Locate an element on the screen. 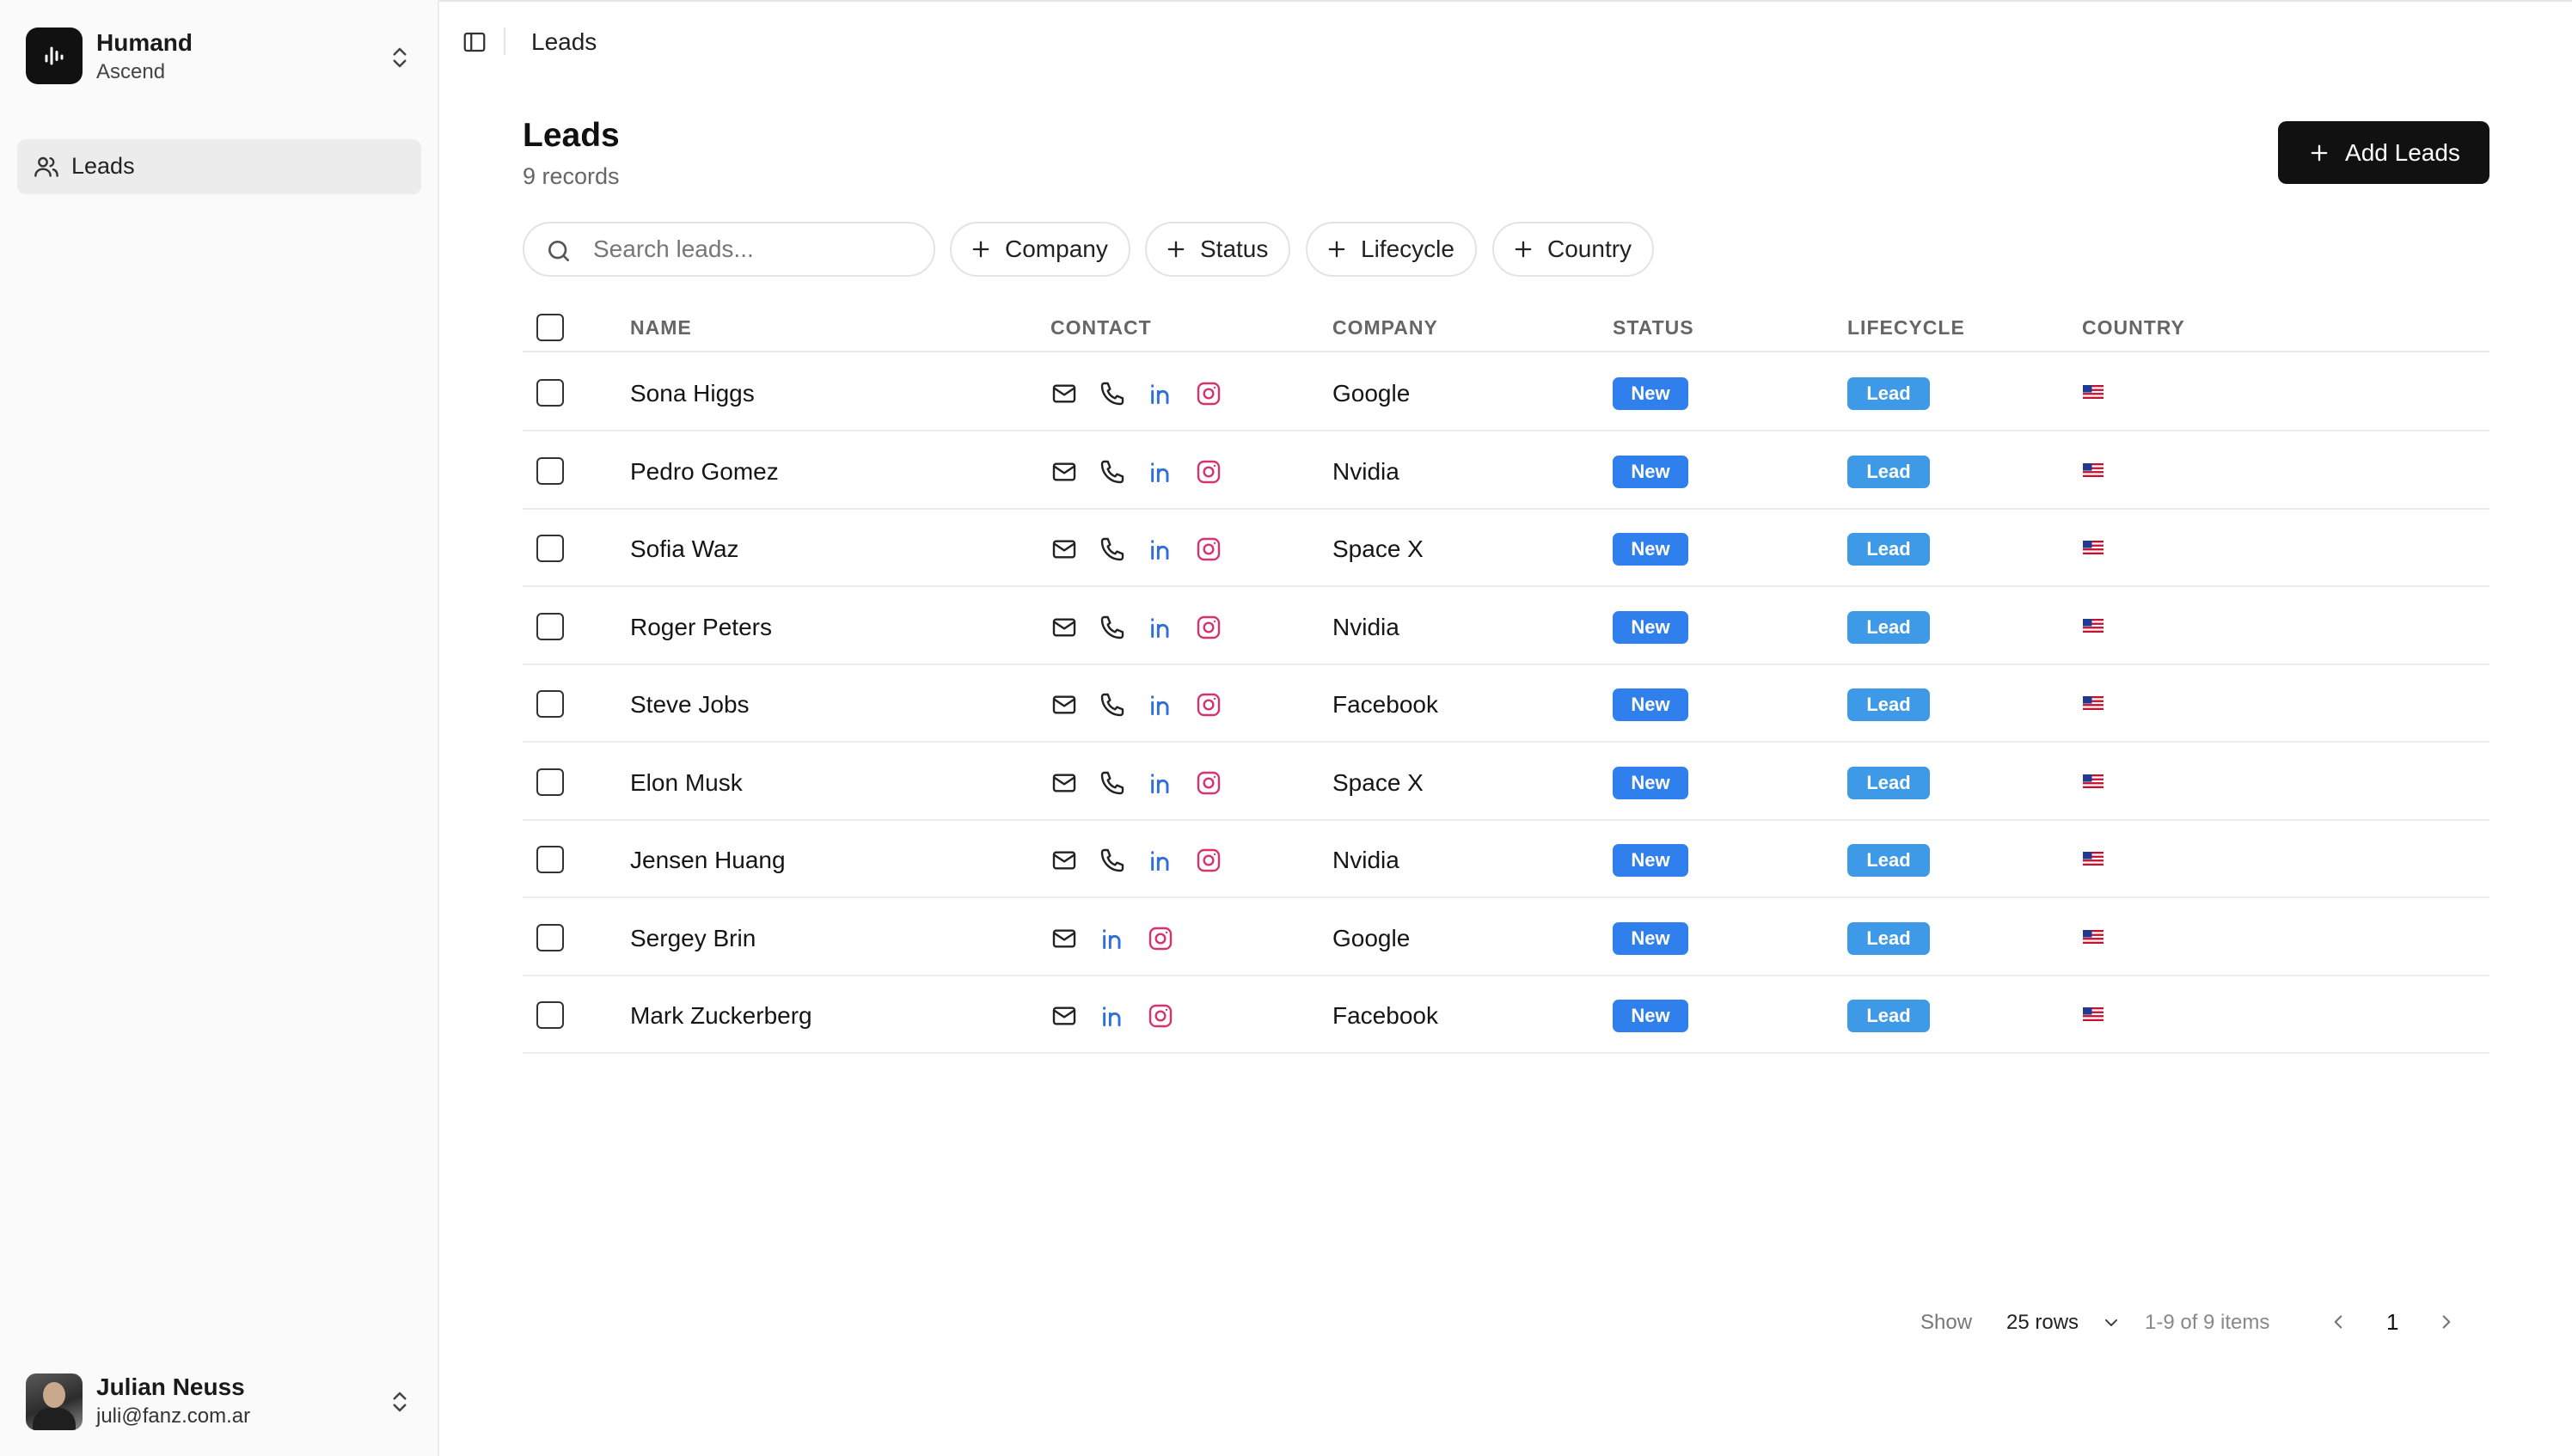 The image size is (2572, 1456). column-header-status: STATUS is located at coordinates (1653, 328).